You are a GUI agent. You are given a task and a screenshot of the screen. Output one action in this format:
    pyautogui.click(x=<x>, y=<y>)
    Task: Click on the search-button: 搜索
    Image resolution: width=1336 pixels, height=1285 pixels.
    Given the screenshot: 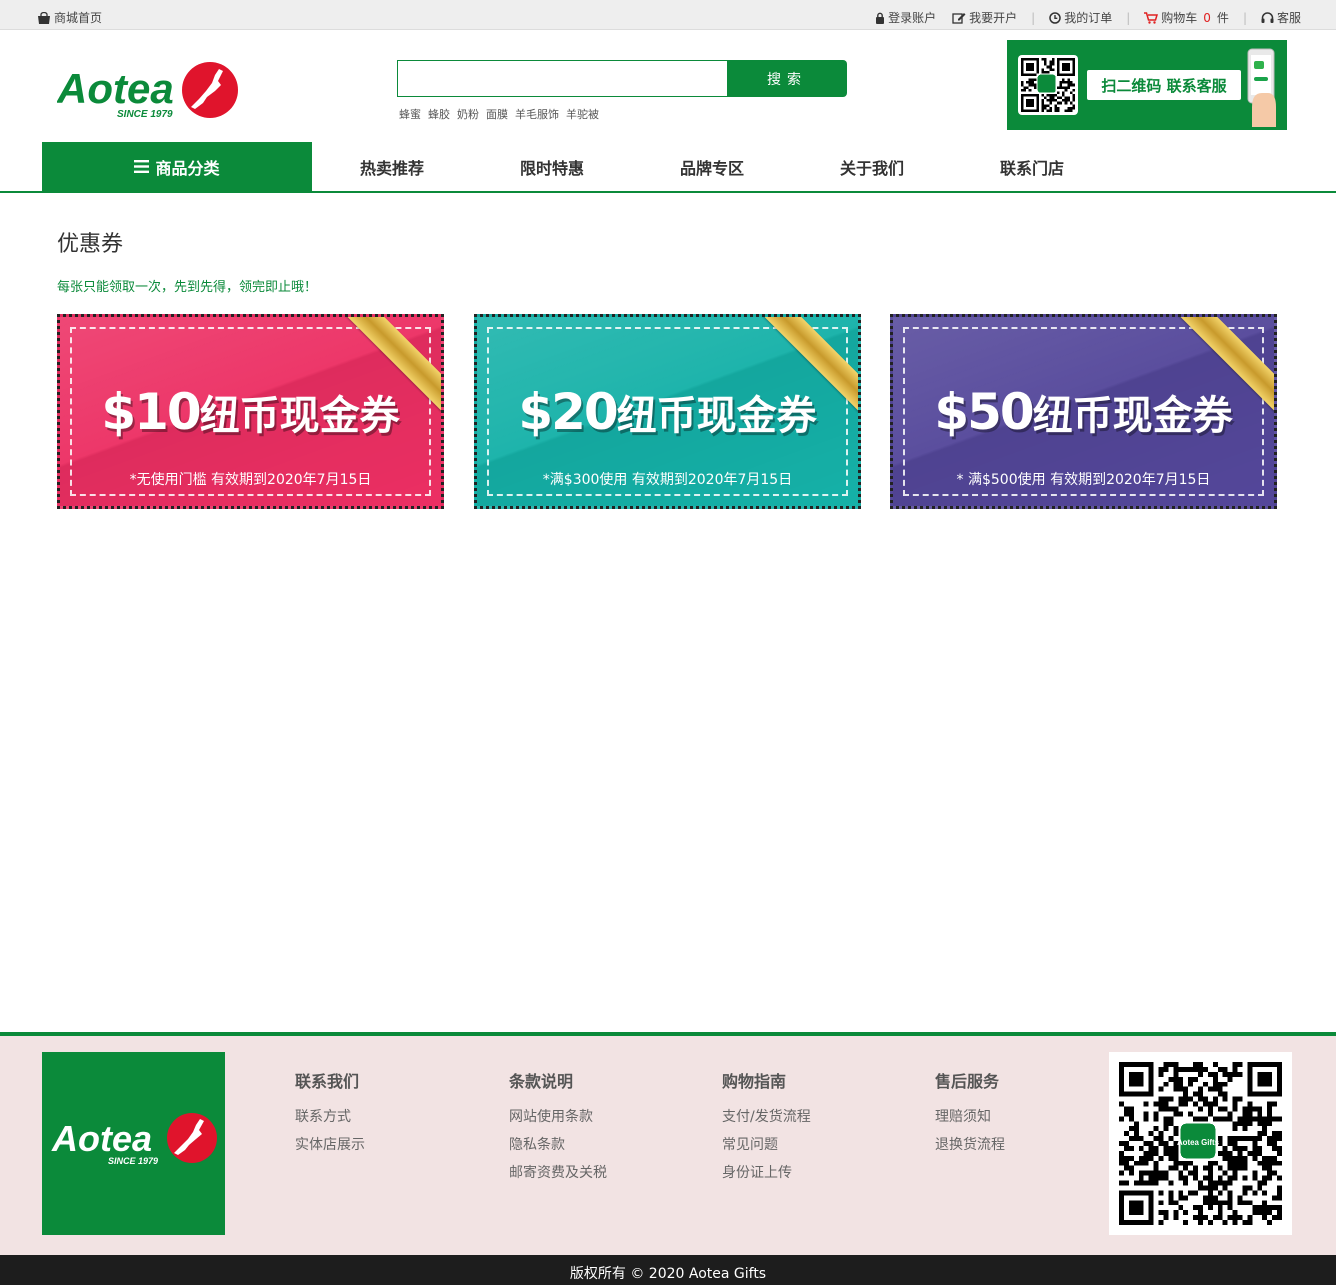 What is the action you would take?
    pyautogui.click(x=787, y=78)
    